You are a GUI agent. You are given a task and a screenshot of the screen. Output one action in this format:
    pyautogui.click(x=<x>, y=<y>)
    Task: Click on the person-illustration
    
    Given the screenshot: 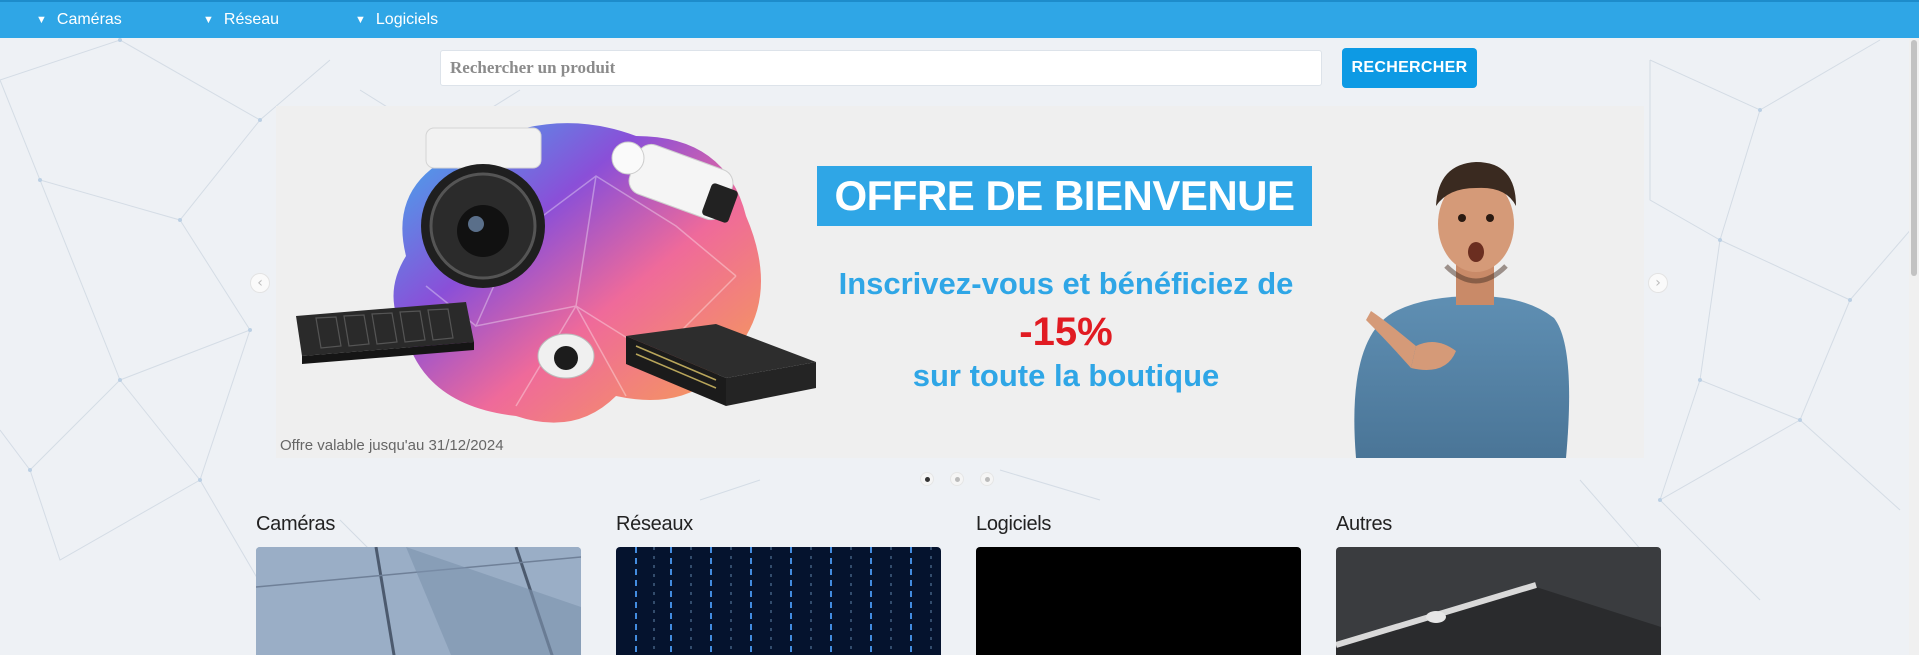 What is the action you would take?
    pyautogui.click(x=1462, y=310)
    